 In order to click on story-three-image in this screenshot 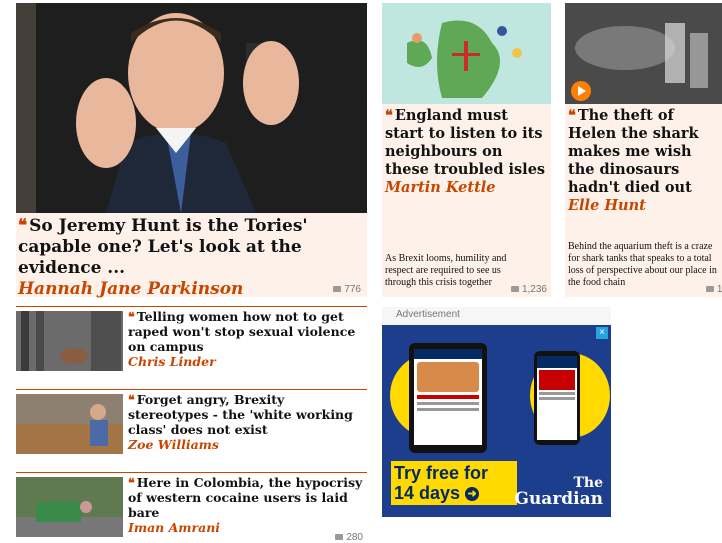, I will do `click(643, 53)`.